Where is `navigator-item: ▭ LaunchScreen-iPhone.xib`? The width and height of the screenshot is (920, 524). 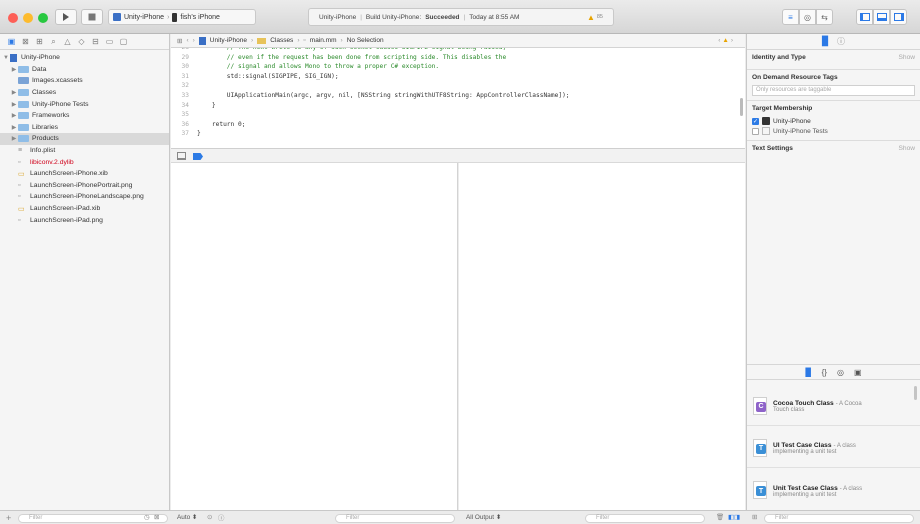 navigator-item: ▭ LaunchScreen-iPhone.xib is located at coordinates (84, 174).